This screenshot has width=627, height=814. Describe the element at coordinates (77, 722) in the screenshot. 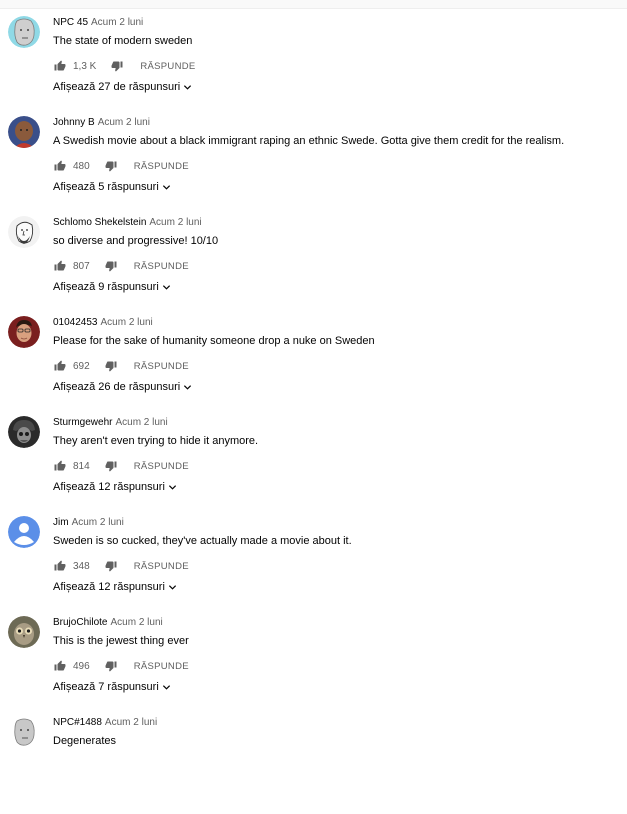

I see `comment-author: NPC#1488` at that location.